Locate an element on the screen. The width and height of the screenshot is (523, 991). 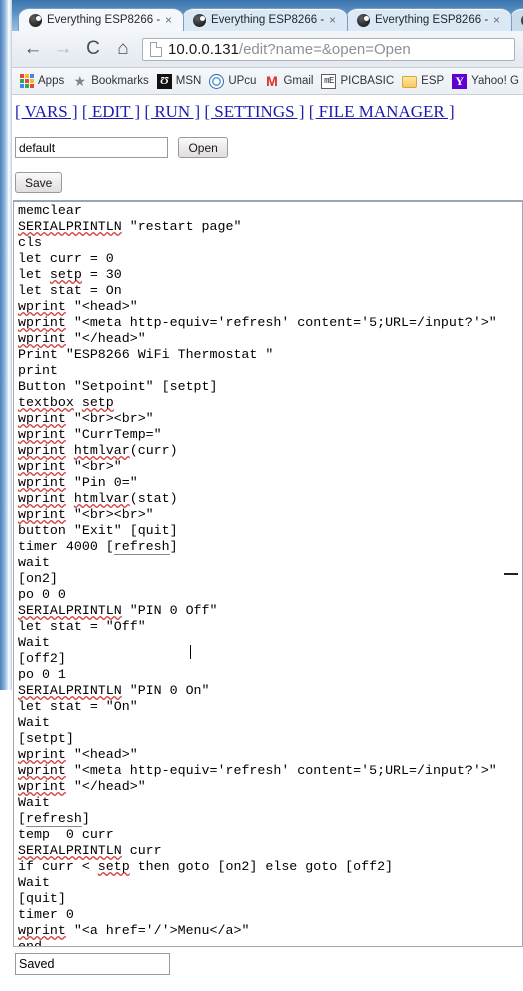
bookmark-upcu: UPcu is located at coordinates (233, 81).